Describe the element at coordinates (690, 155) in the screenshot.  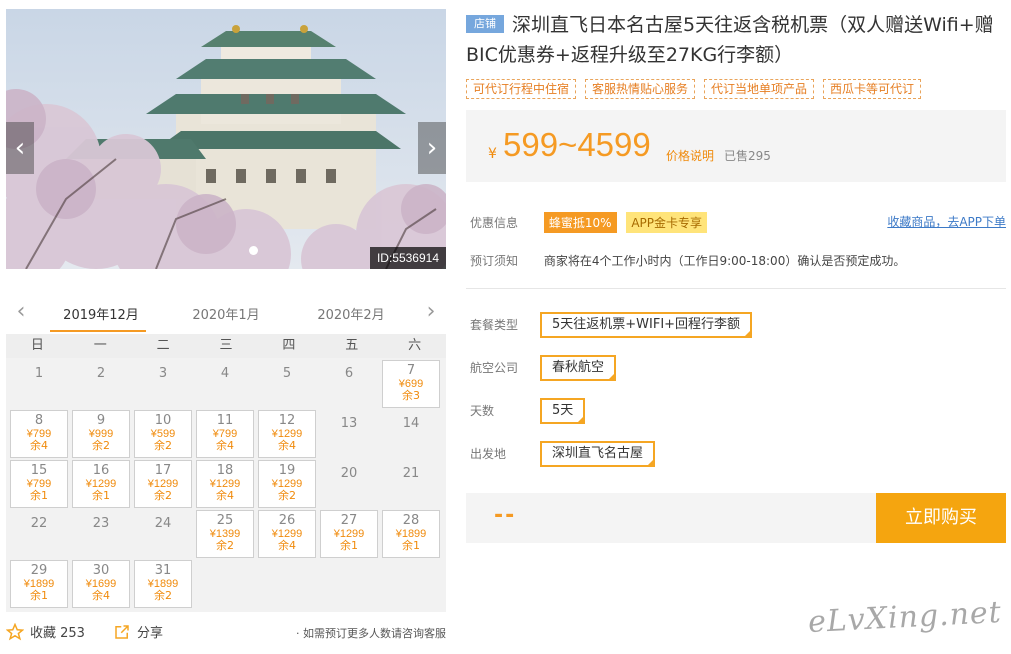
I see `price-note-link: 价格说明` at that location.